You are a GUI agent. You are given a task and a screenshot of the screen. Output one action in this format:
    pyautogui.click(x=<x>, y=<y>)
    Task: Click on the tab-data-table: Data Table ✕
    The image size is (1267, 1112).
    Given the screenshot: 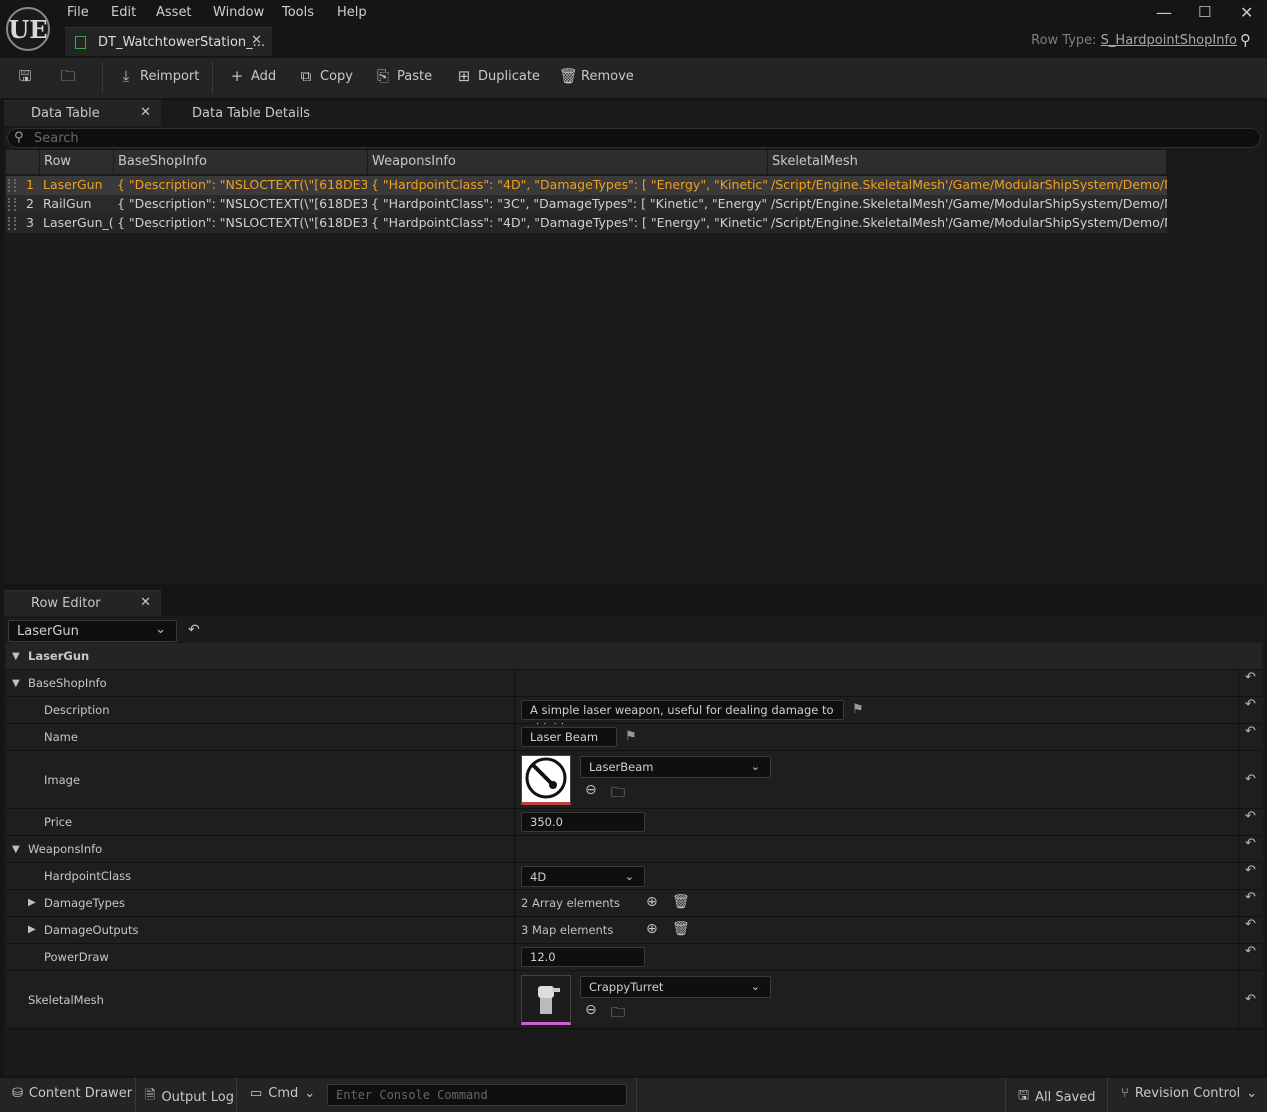 What is the action you would take?
    pyautogui.click(x=82, y=113)
    